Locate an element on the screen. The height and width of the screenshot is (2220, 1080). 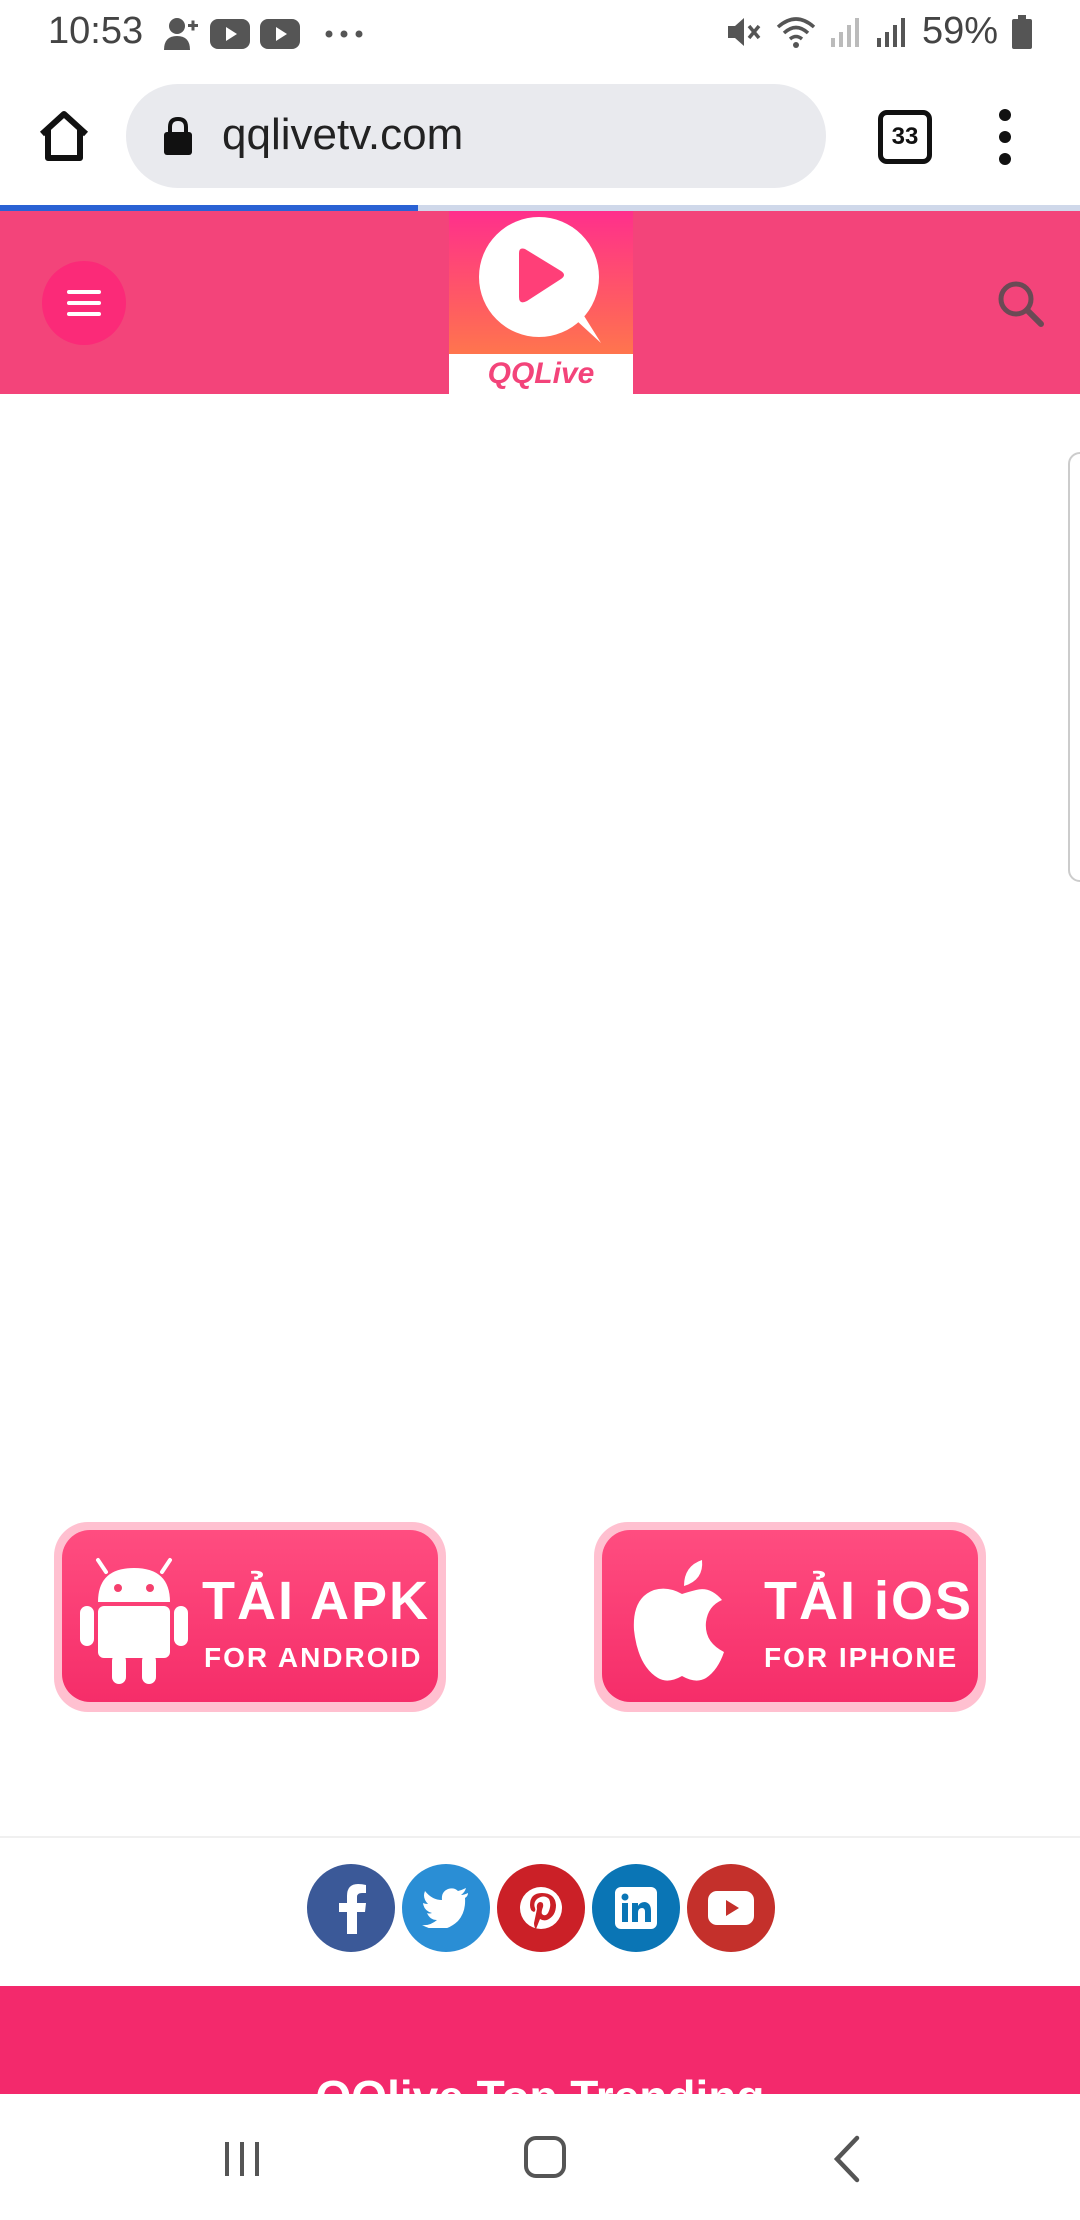
facebook-icon is located at coordinates (351, 1908).